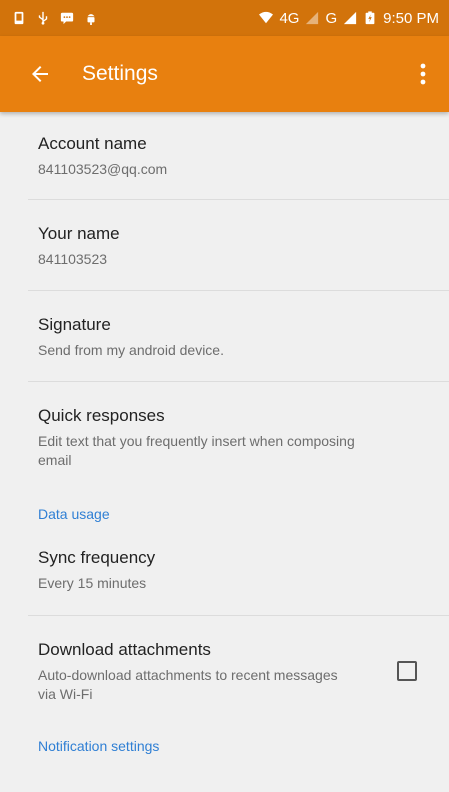 This screenshot has height=792, width=449. I want to click on overflow-menu-button, so click(423, 74).